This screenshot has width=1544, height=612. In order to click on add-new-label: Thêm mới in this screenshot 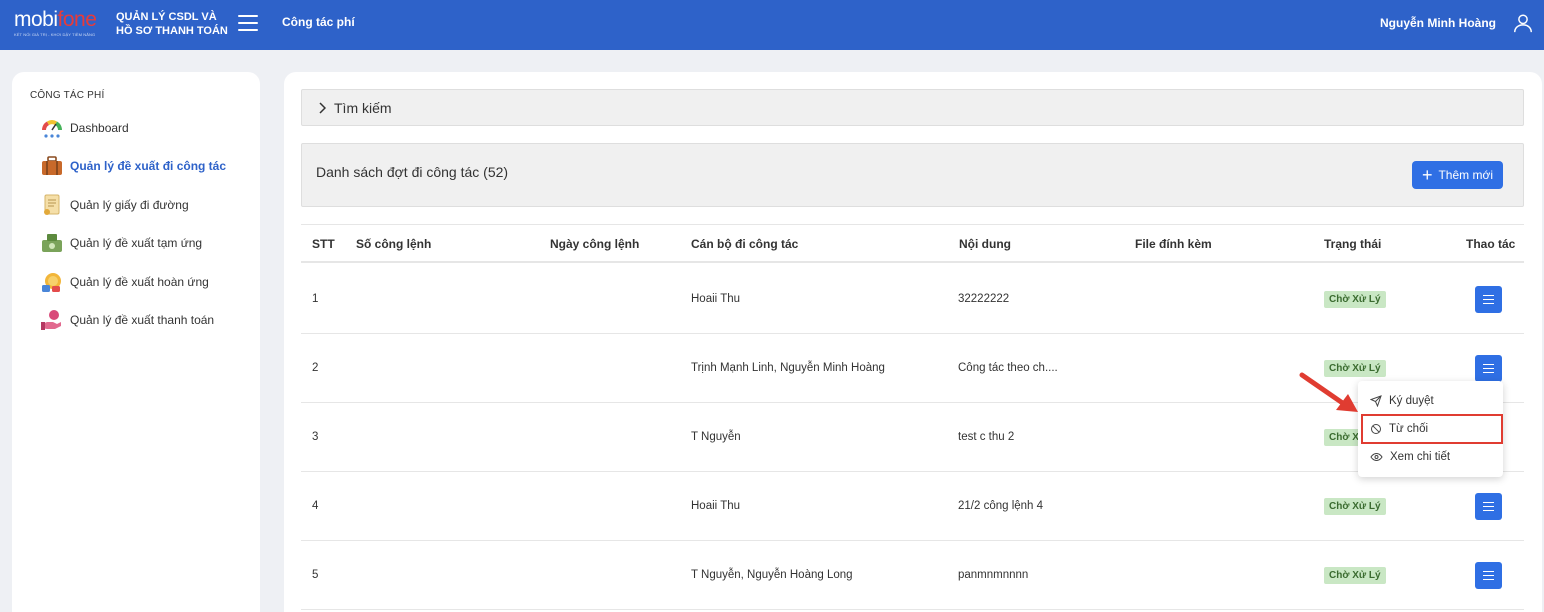, I will do `click(1465, 175)`.